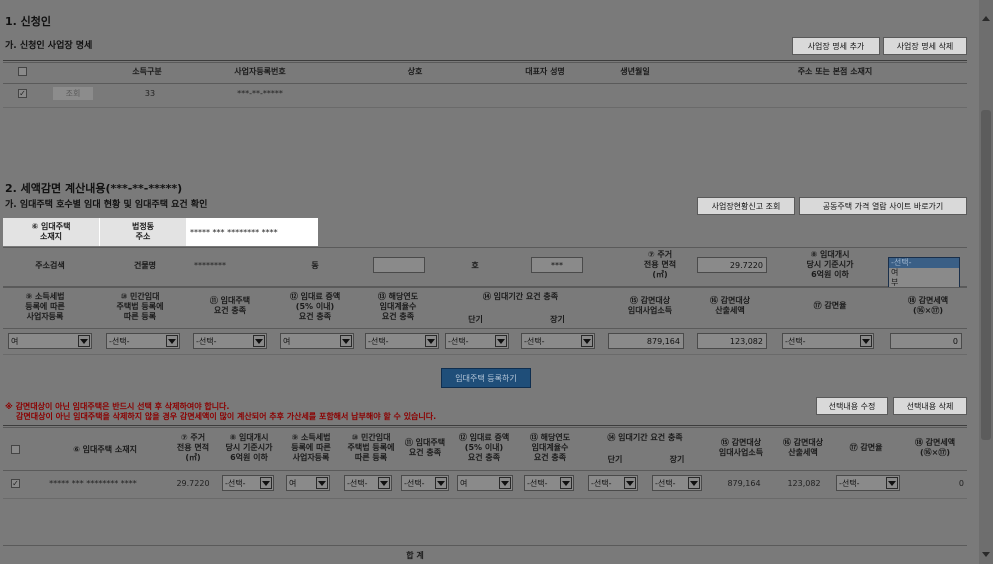  What do you see at coordinates (230, 310) in the screenshot?
I see `req-h3-2: 요건 충족` at bounding box center [230, 310].